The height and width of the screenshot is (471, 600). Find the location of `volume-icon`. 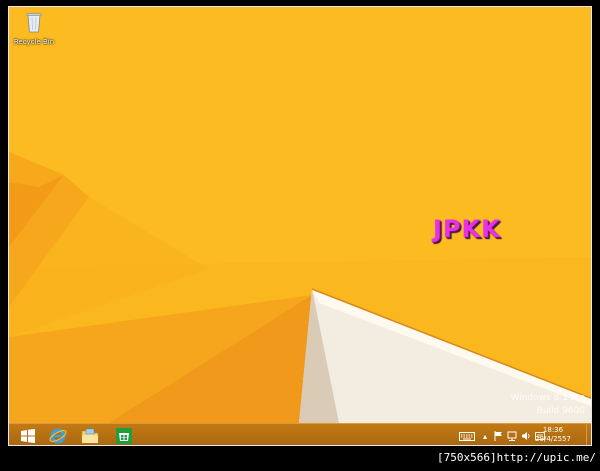

volume-icon is located at coordinates (526, 436).